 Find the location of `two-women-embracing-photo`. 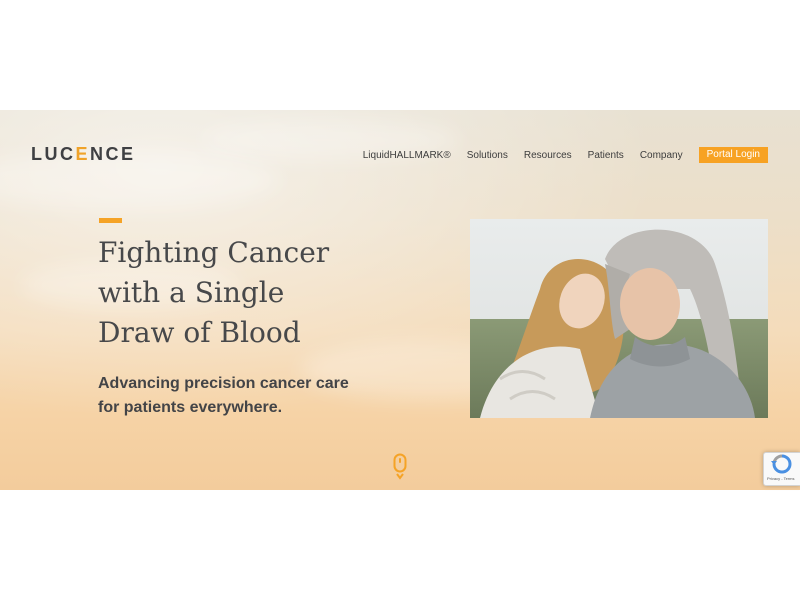

two-women-embracing-photo is located at coordinates (619, 318).